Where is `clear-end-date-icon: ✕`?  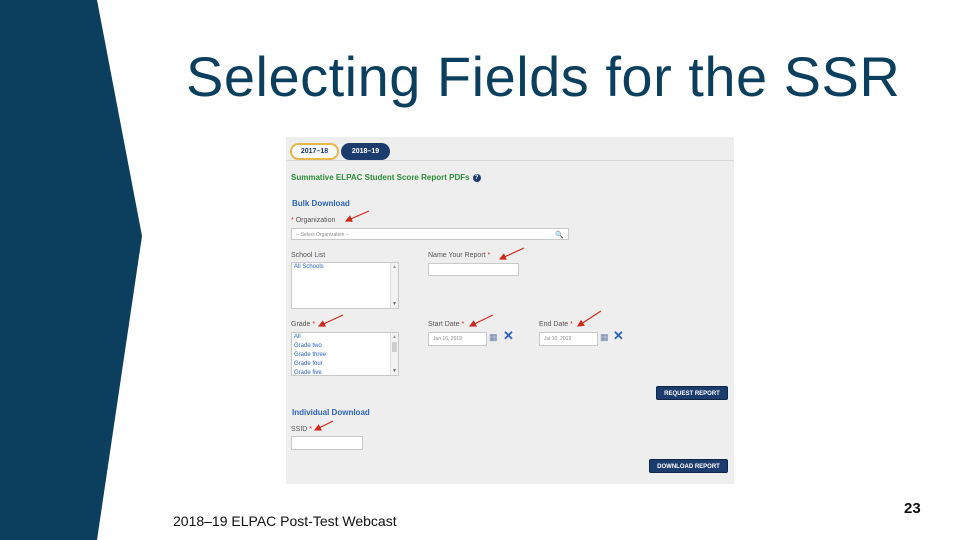
clear-end-date-icon: ✕ is located at coordinates (618, 336).